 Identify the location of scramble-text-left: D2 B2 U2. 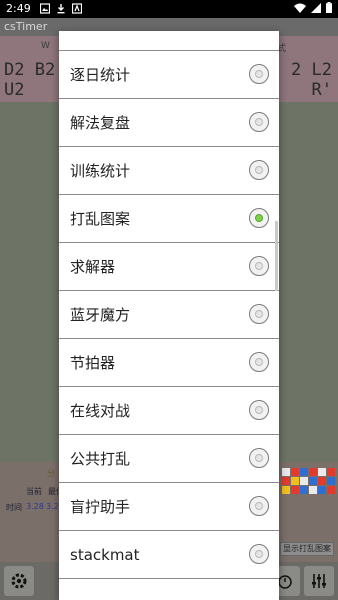
(30, 80).